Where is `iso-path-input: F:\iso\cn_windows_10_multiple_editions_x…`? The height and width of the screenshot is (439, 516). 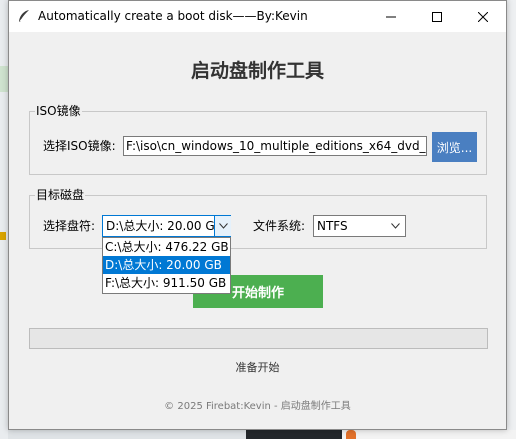 iso-path-input: F:\iso\cn_windows_10_multiple_editions_x… is located at coordinates (275, 146).